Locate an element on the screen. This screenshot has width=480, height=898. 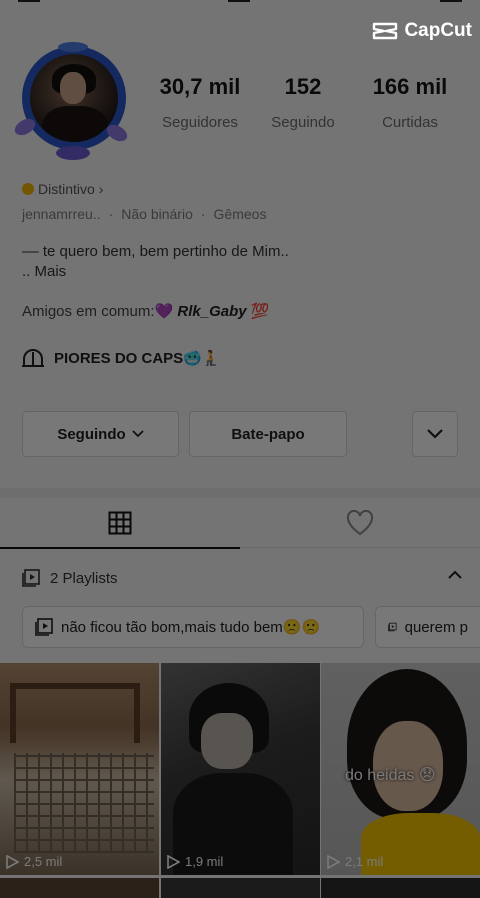
playlists-title: 2 Playlists is located at coordinates (84, 578).